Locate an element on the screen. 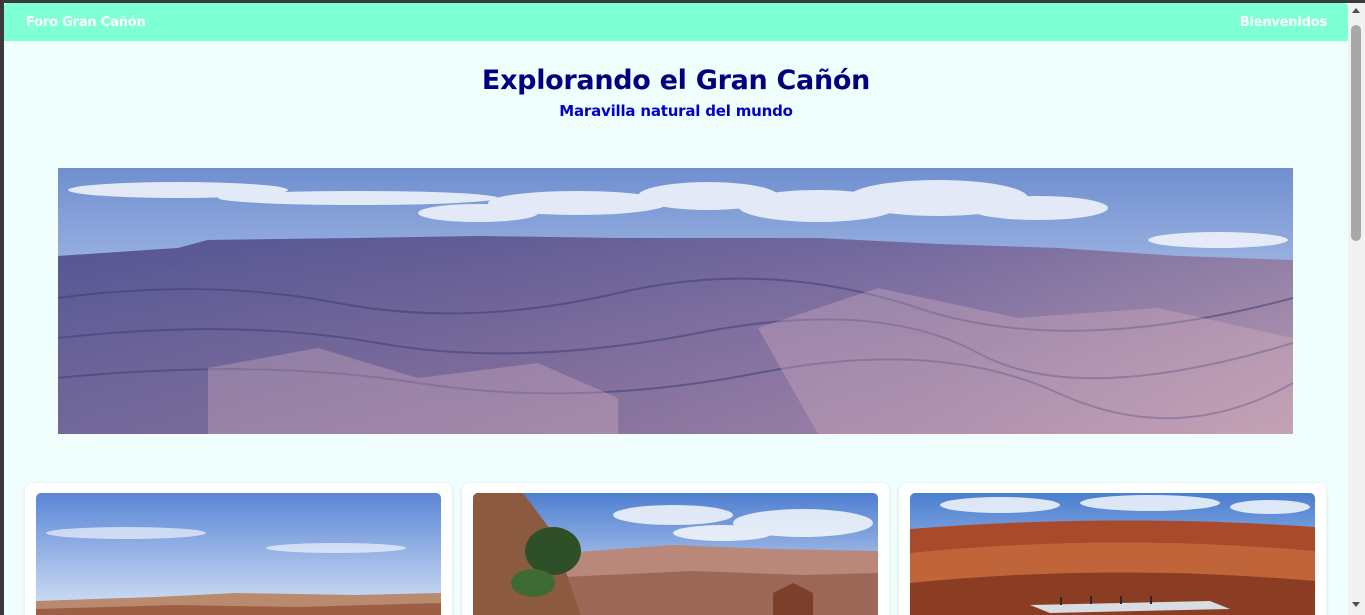  brand-link: Foro Gran Cañón is located at coordinates (86, 22).